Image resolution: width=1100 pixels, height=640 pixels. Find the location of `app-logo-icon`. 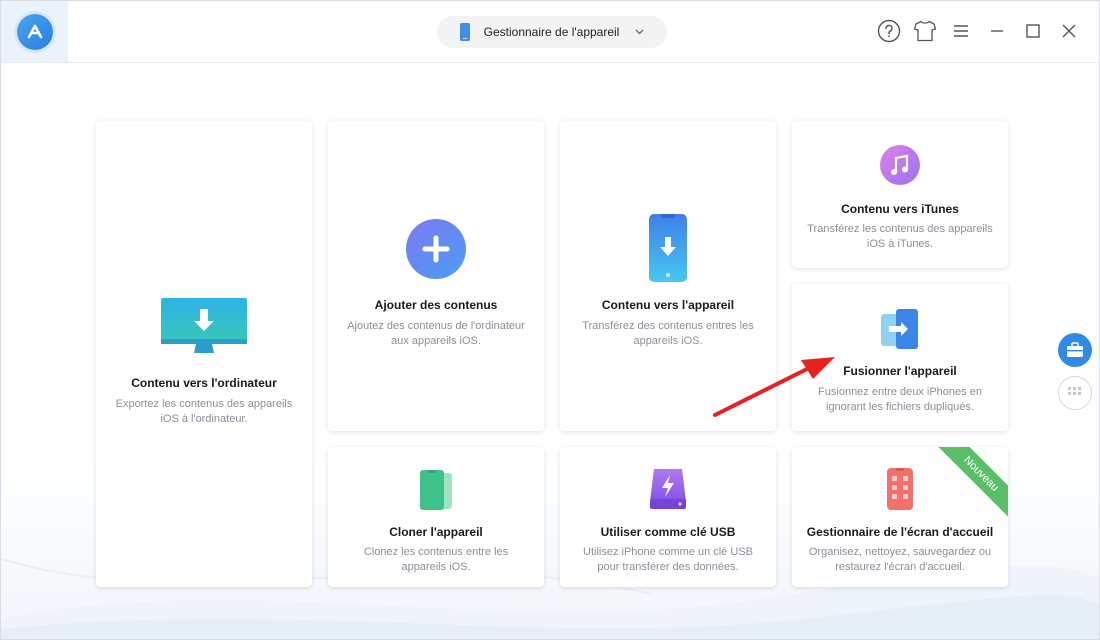

app-logo-icon is located at coordinates (34, 31).